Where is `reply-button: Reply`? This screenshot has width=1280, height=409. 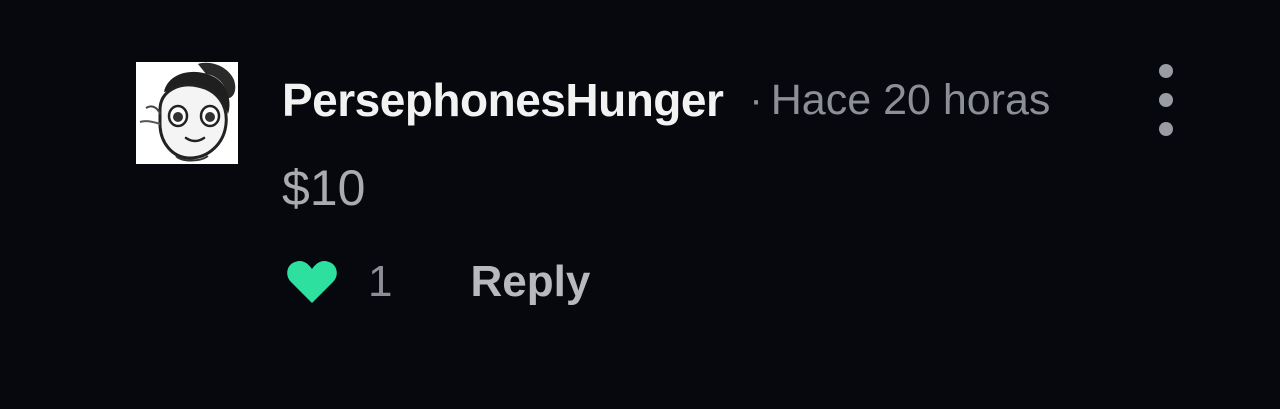
reply-button: Reply is located at coordinates (530, 282).